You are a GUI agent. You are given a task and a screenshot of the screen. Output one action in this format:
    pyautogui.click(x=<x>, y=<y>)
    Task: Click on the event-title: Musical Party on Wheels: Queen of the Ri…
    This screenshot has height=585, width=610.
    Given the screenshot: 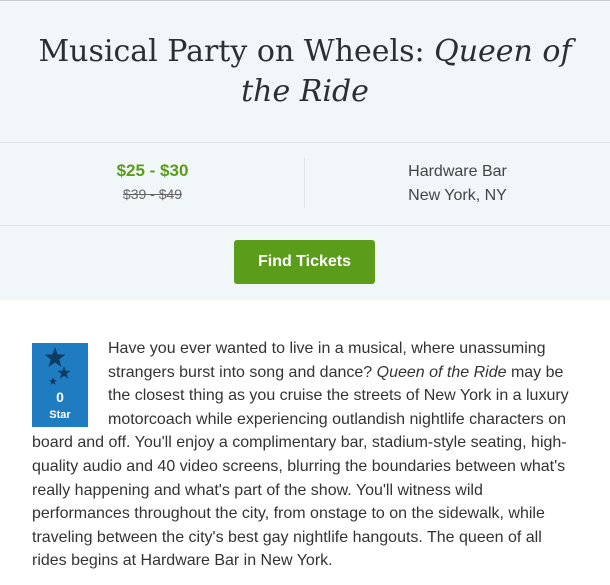 What is the action you would take?
    pyautogui.click(x=305, y=72)
    